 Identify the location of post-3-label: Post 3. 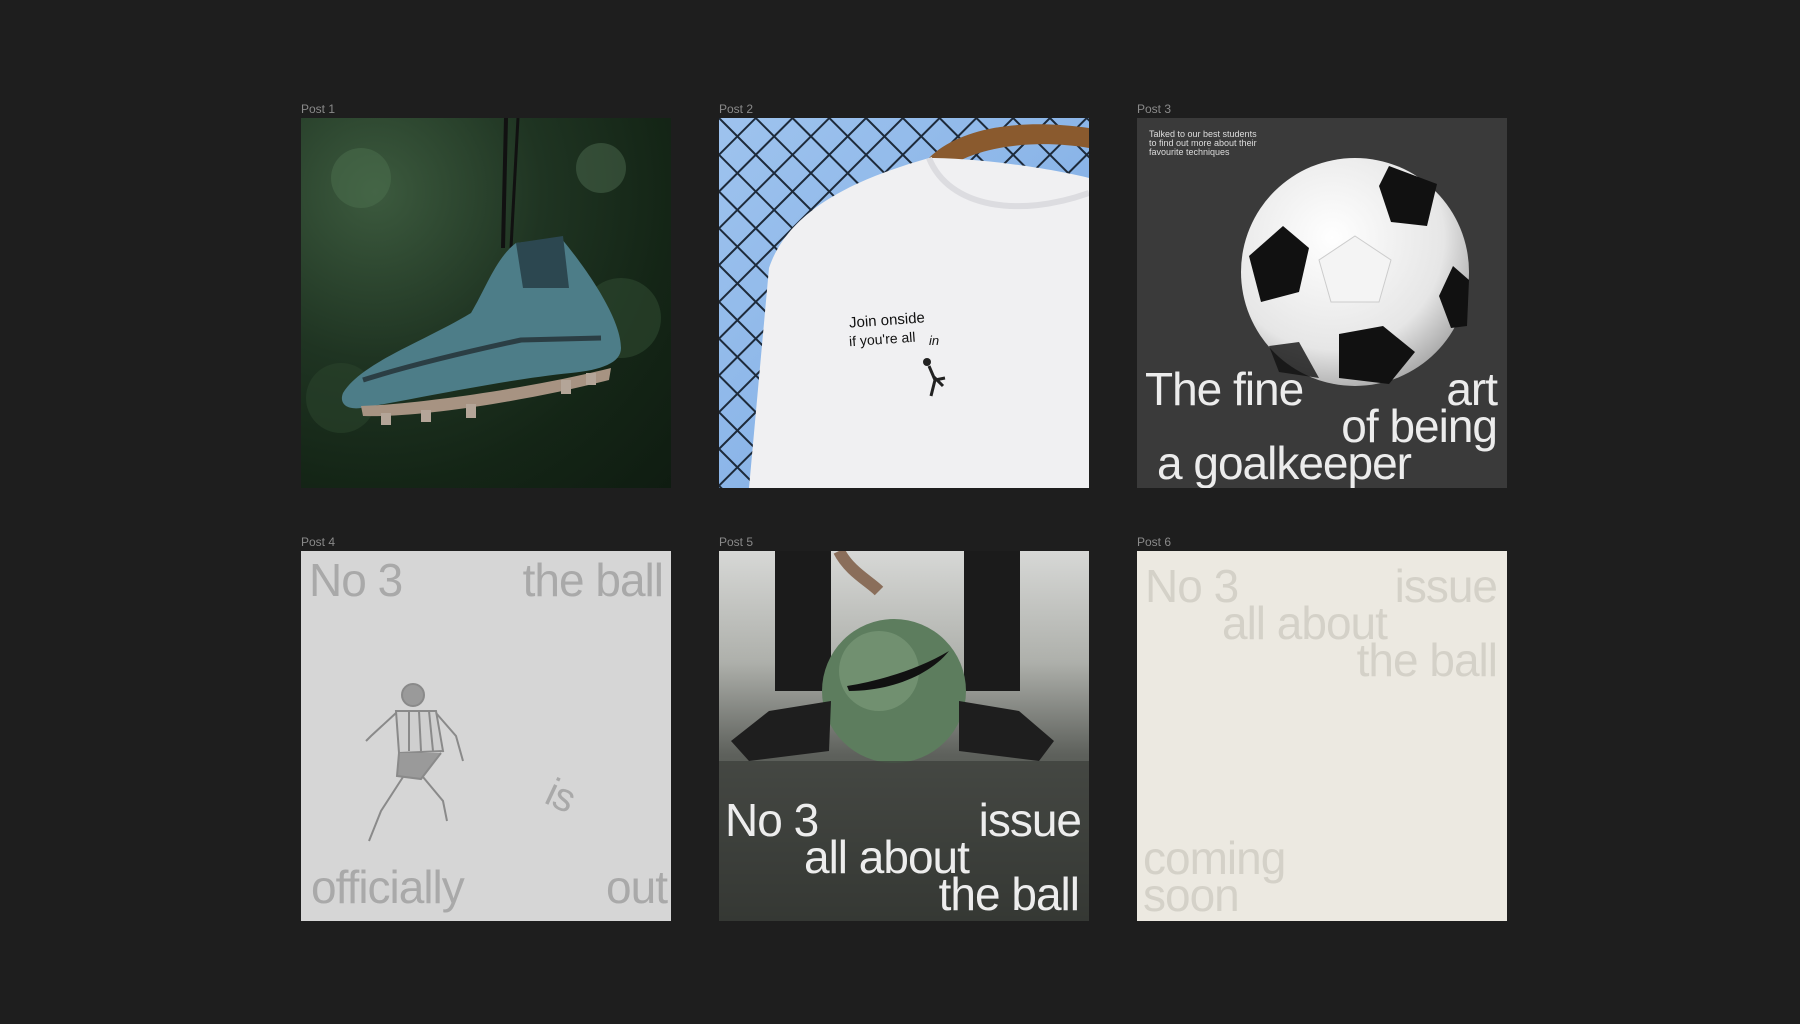
(1154, 109).